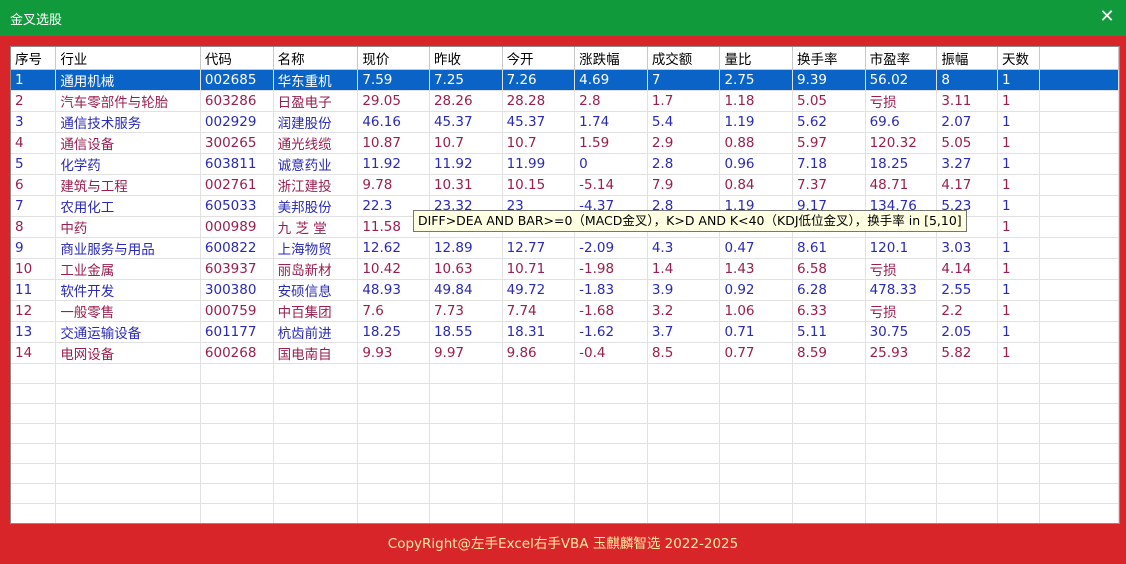 This screenshot has height=564, width=1126. Describe the element at coordinates (539, 80) in the screenshot. I see `table-cell: 7.26` at that location.